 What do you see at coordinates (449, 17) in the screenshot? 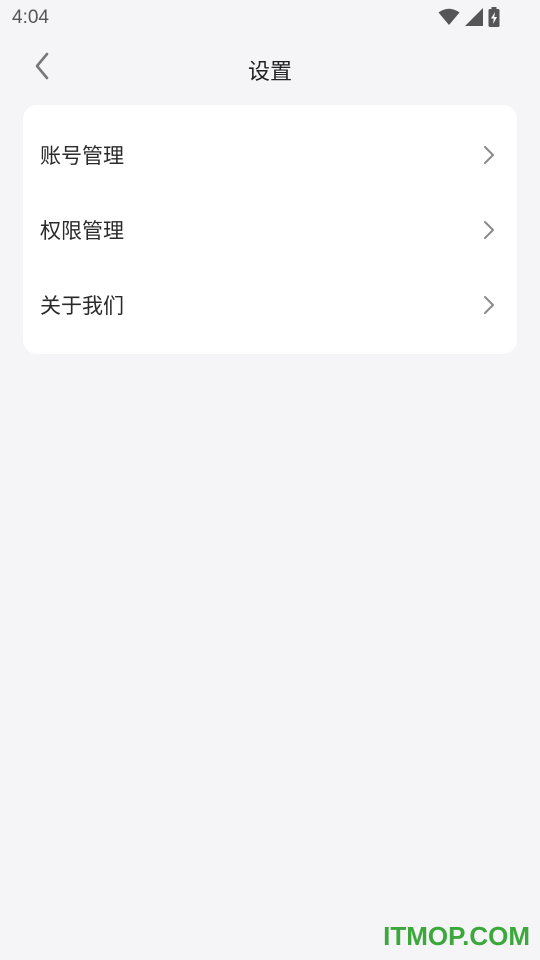
I see `wifi-icon` at bounding box center [449, 17].